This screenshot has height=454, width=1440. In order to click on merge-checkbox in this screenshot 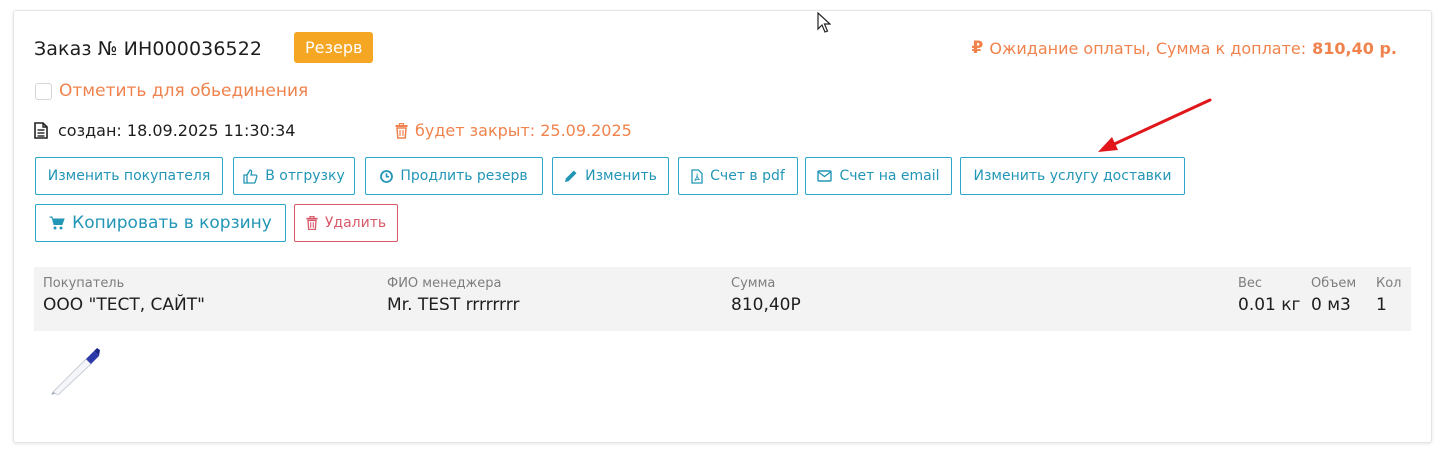, I will do `click(43, 91)`.